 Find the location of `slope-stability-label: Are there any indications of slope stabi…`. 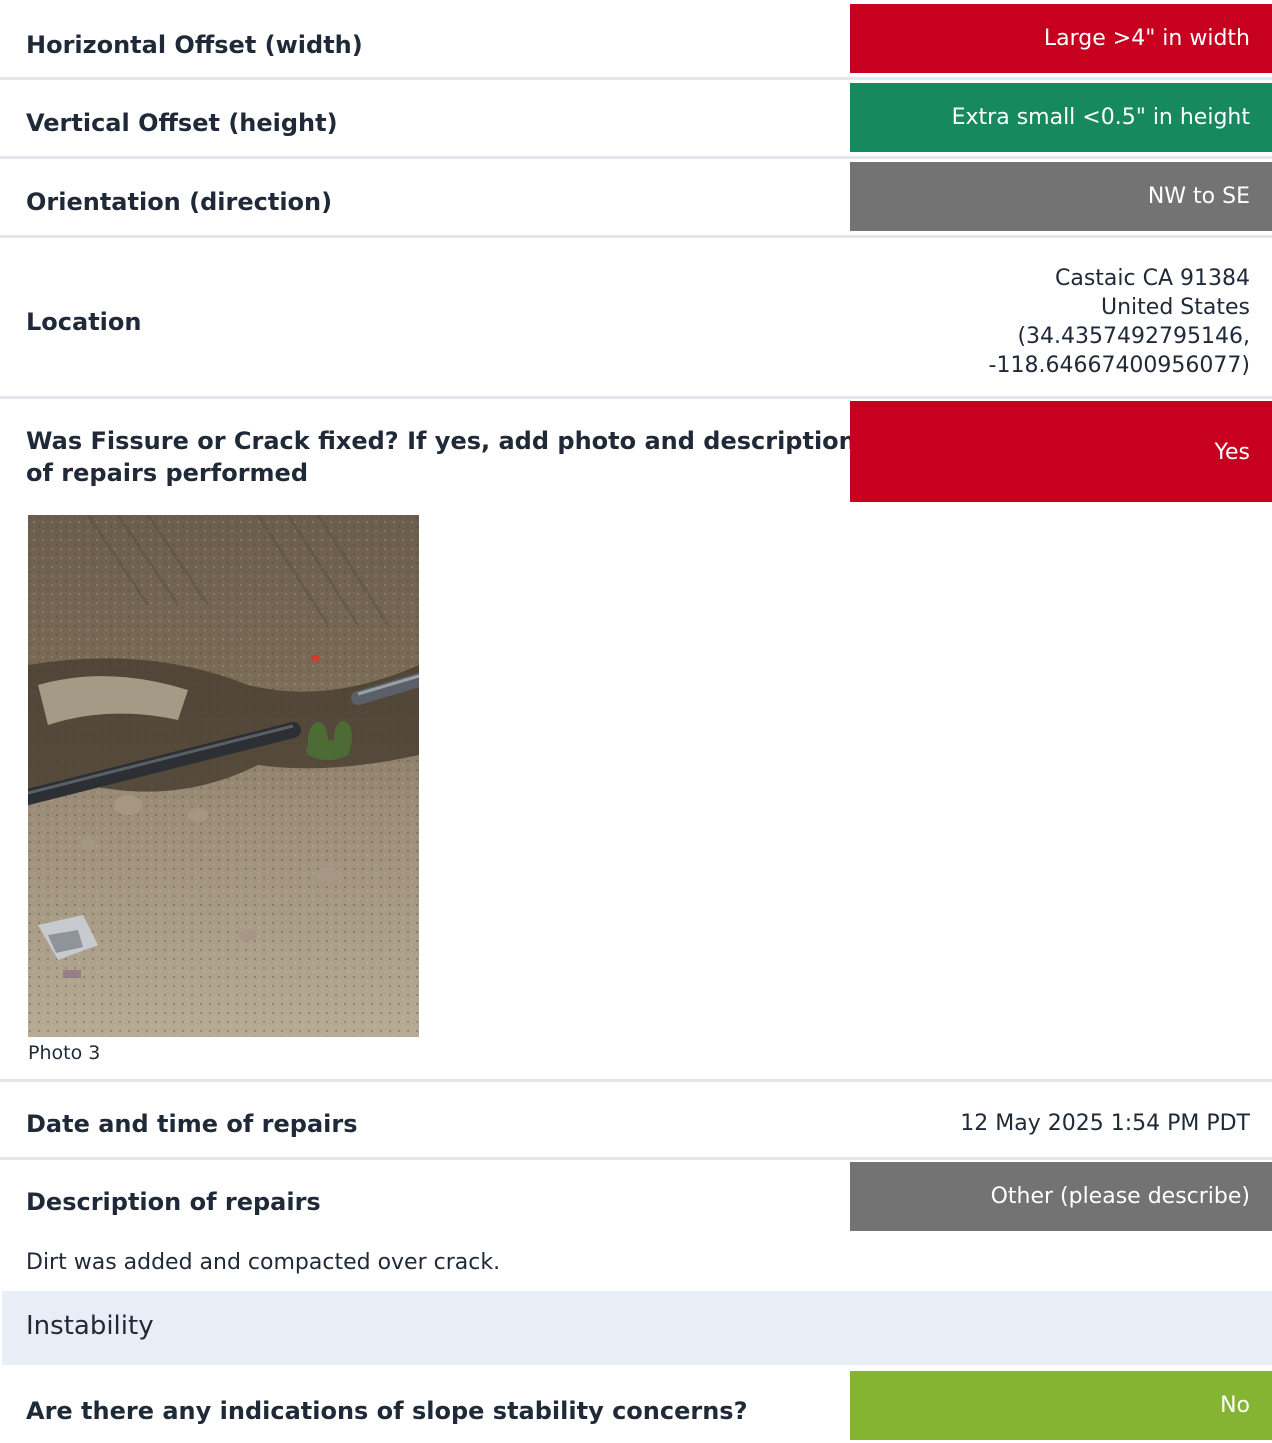

slope-stability-label: Are there any indications of slope stabi… is located at coordinates (387, 1411).